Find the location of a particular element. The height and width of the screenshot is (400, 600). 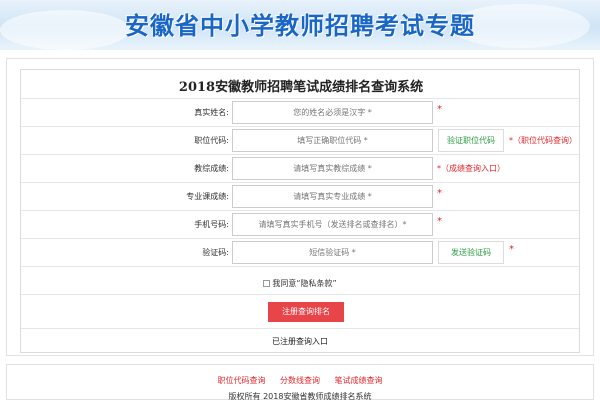

banner-title: 安徽省中小学教师招聘考试专题 is located at coordinates (300, 26).